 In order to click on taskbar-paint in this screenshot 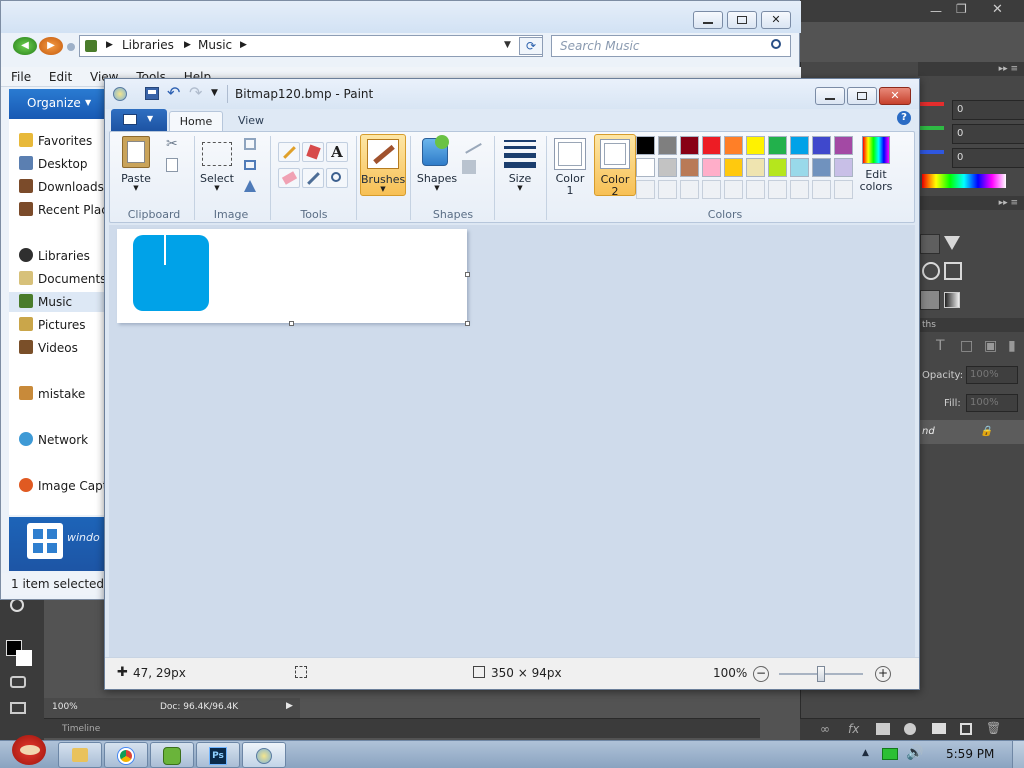, I will do `click(264, 755)`.